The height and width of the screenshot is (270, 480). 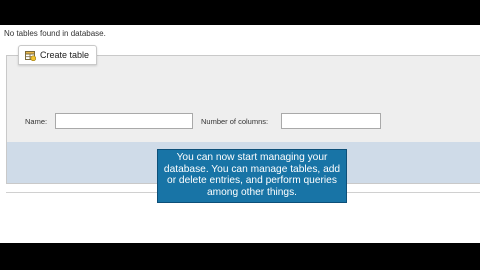 What do you see at coordinates (55, 33) in the screenshot?
I see `no-tables-message: No tables found in database.` at bounding box center [55, 33].